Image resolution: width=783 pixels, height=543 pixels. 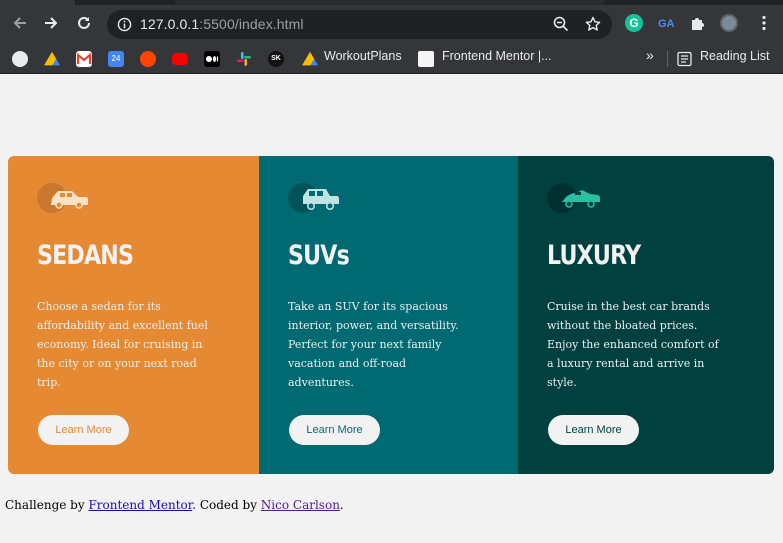 I want to click on back-button, so click(x=20, y=23).